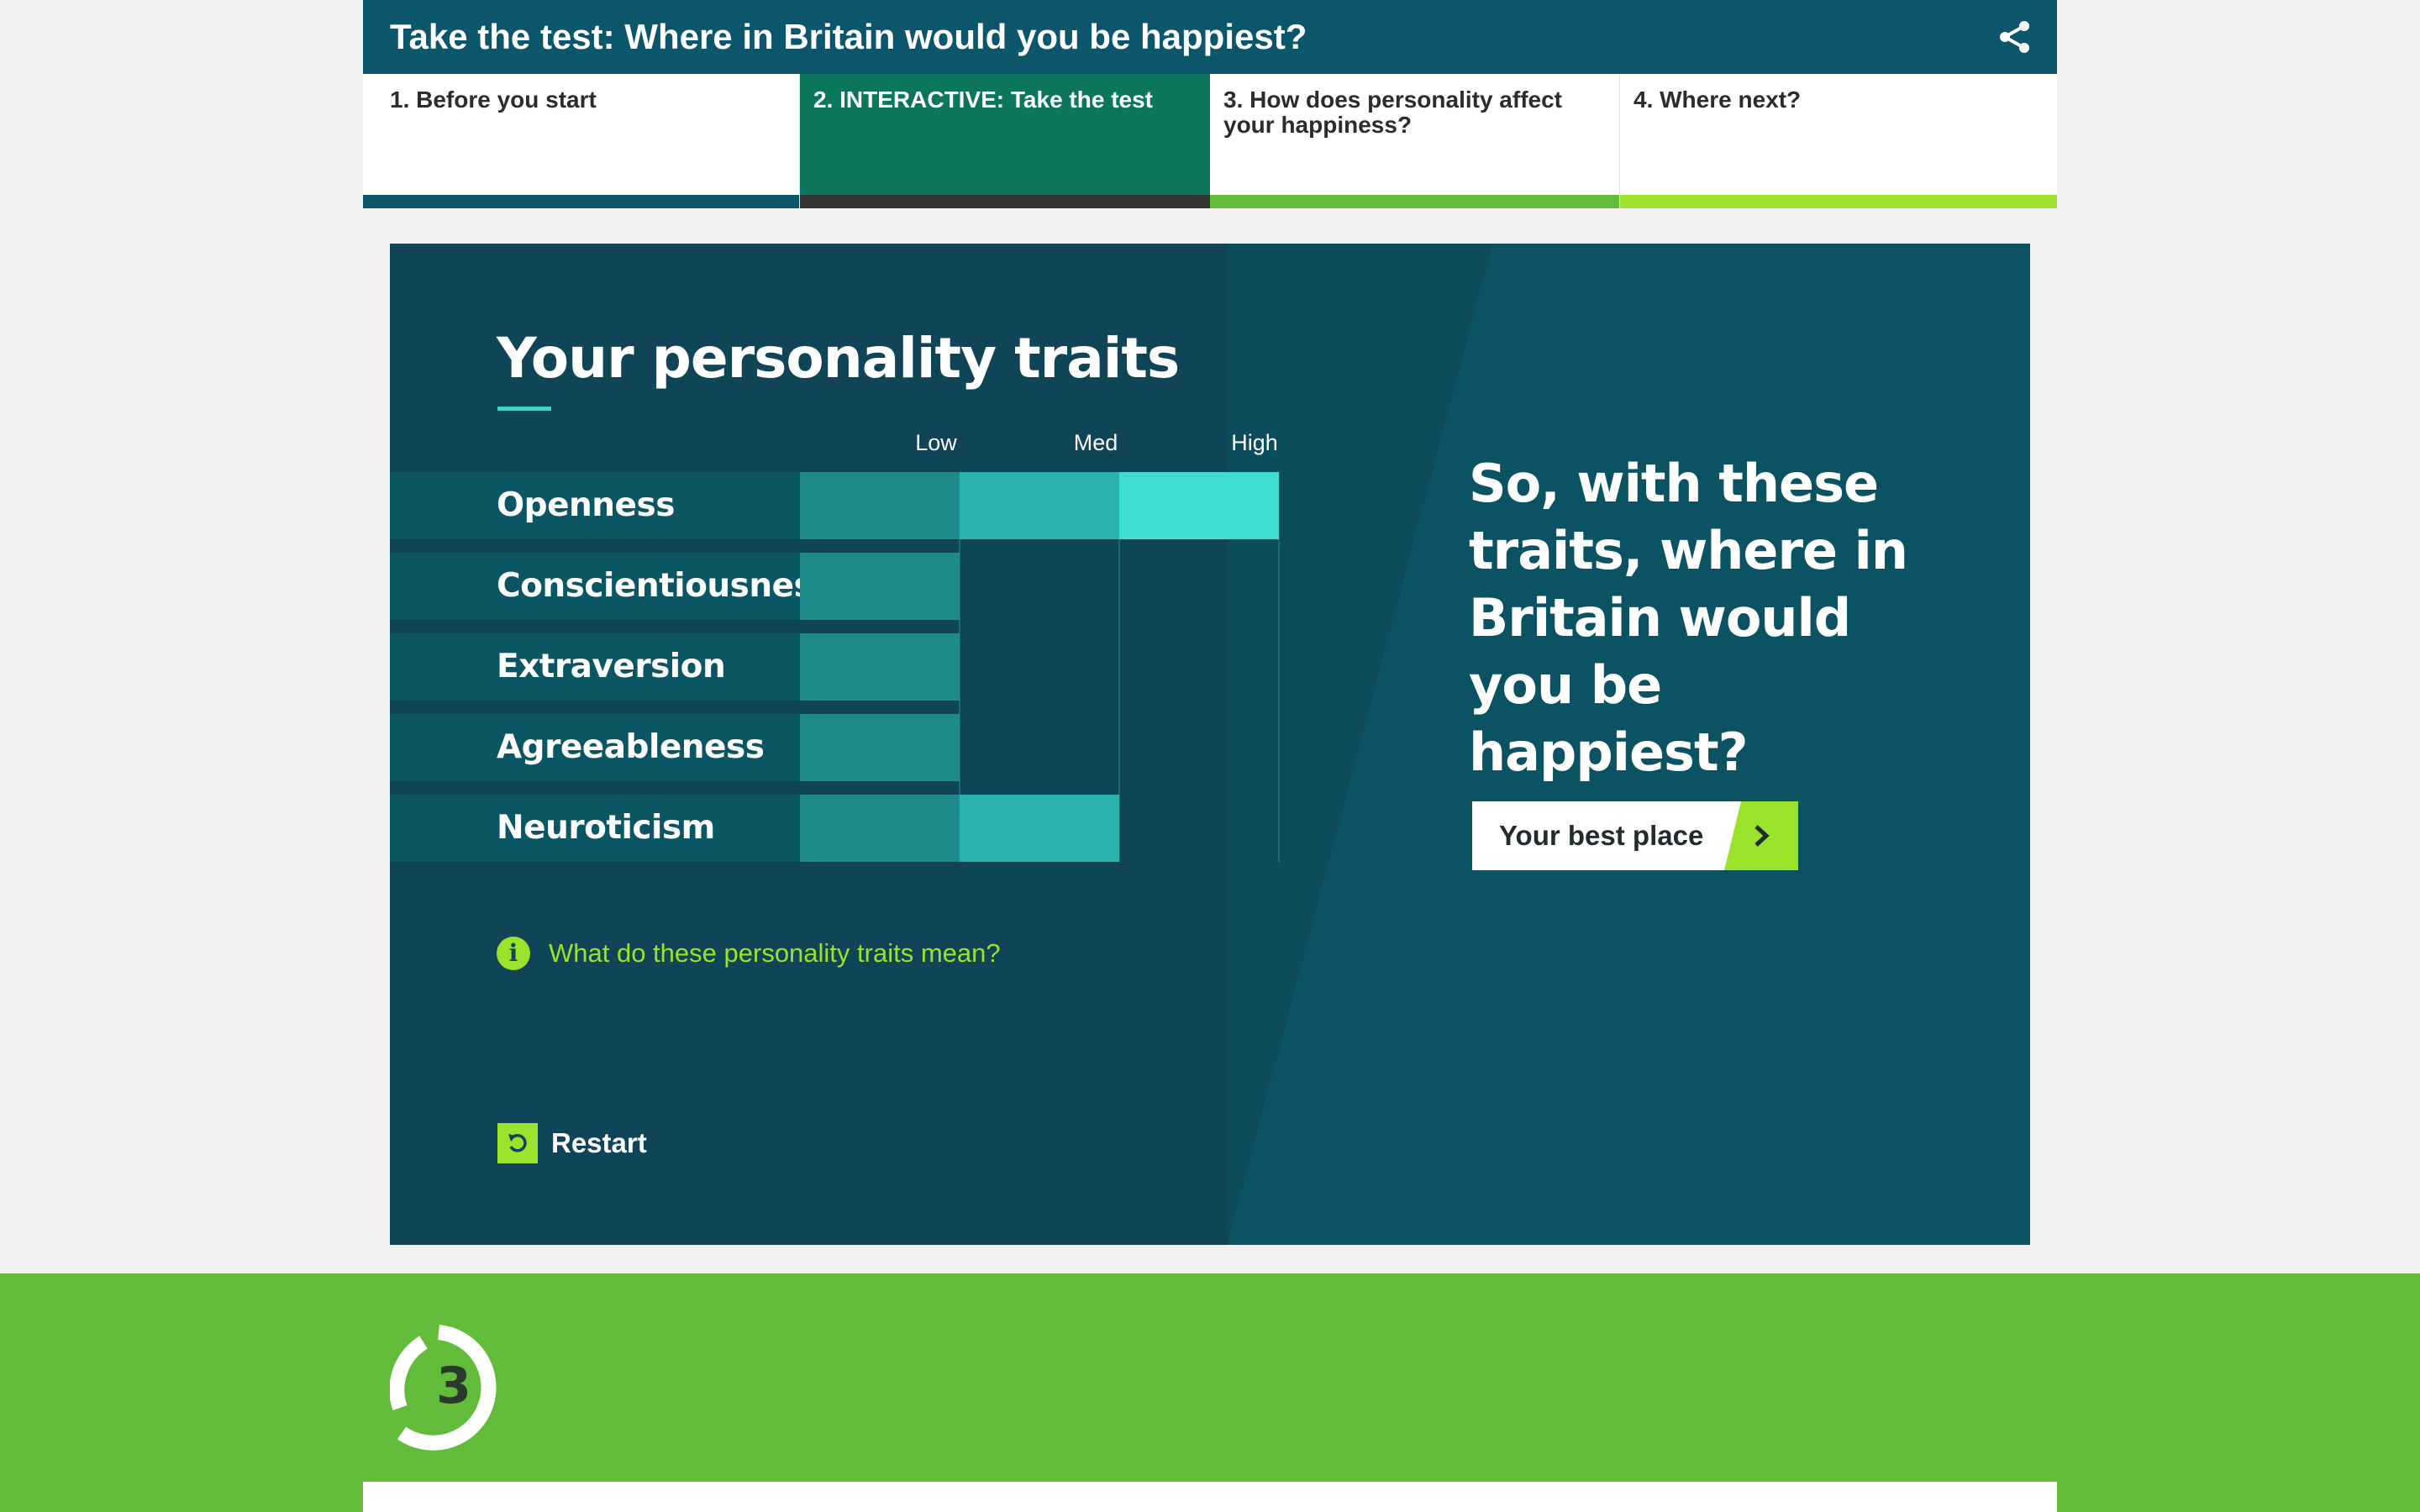 This screenshot has height=1512, width=2420. Describe the element at coordinates (1761, 835) in the screenshot. I see `chevron-right-icon` at that location.